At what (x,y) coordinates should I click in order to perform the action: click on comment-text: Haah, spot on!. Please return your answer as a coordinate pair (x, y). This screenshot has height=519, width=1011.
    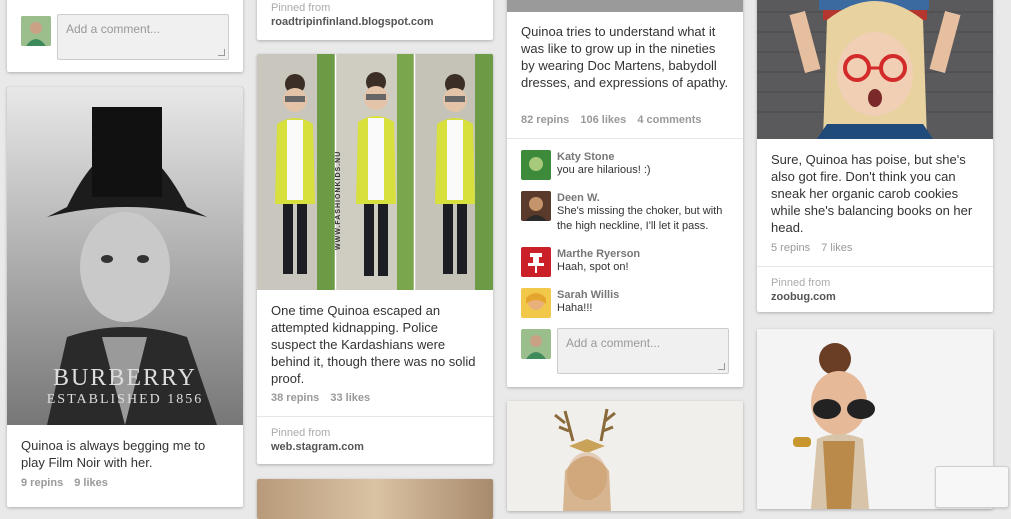
    Looking at the image, I should click on (593, 267).